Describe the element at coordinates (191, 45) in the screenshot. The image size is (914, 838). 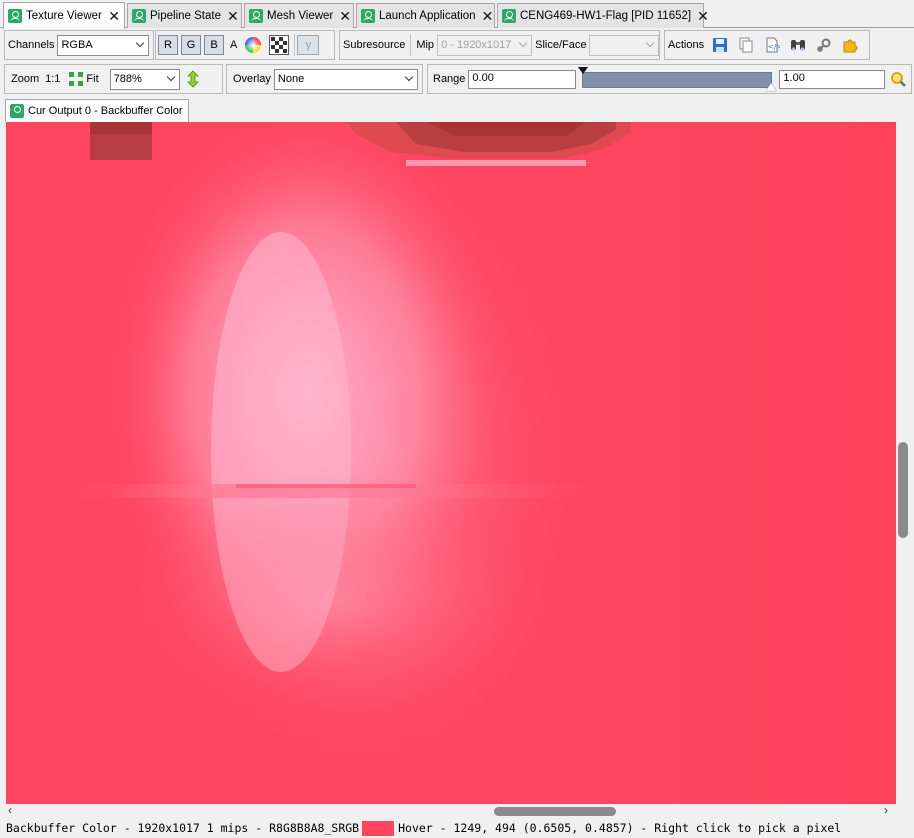
I see `green-channel-button: G` at that location.